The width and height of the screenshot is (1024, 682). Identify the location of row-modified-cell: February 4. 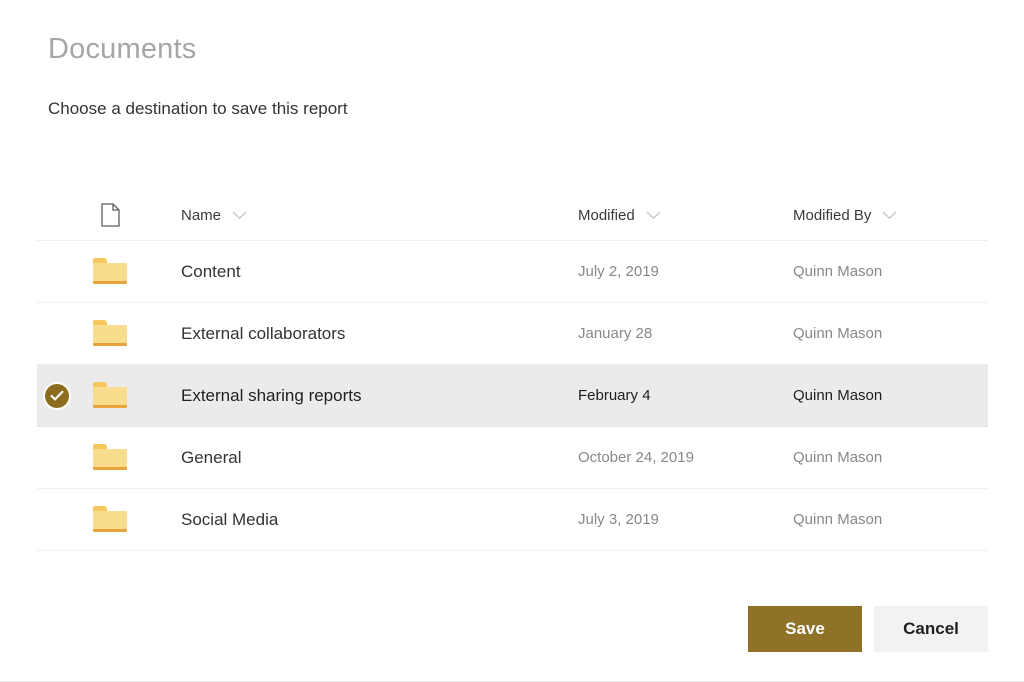
(685, 395).